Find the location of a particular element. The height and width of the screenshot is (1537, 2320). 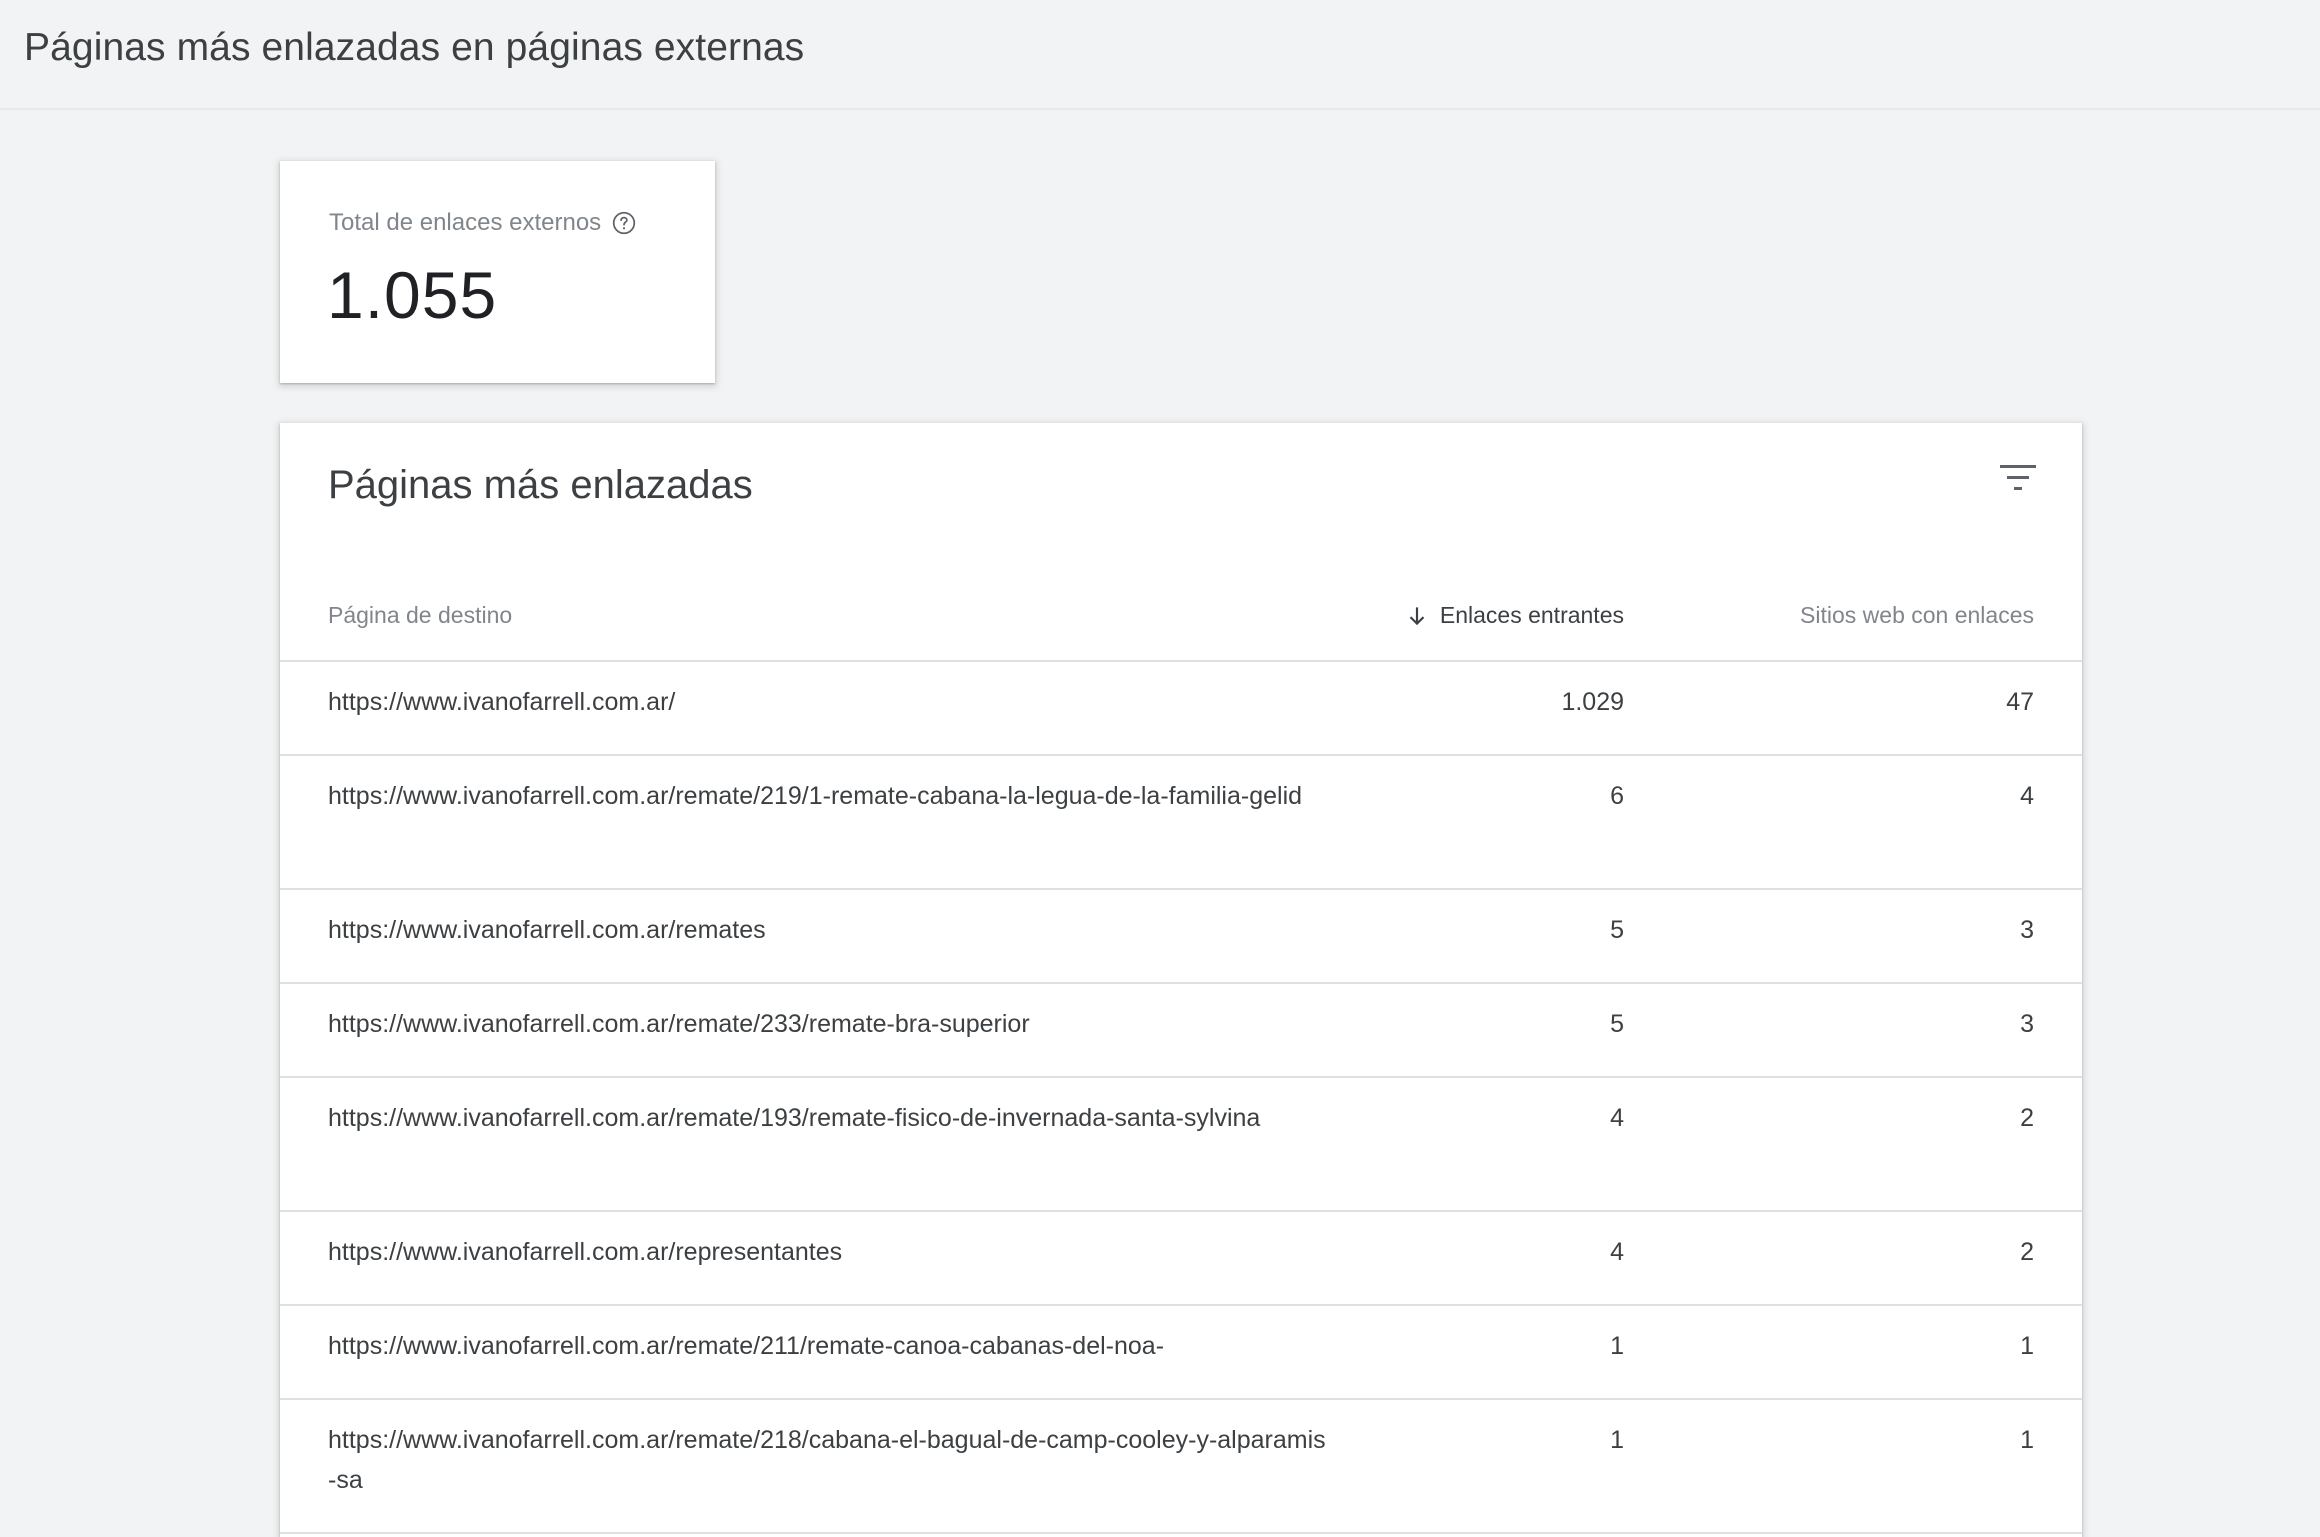

inbound-links-count: 6 is located at coordinates (1617, 796).